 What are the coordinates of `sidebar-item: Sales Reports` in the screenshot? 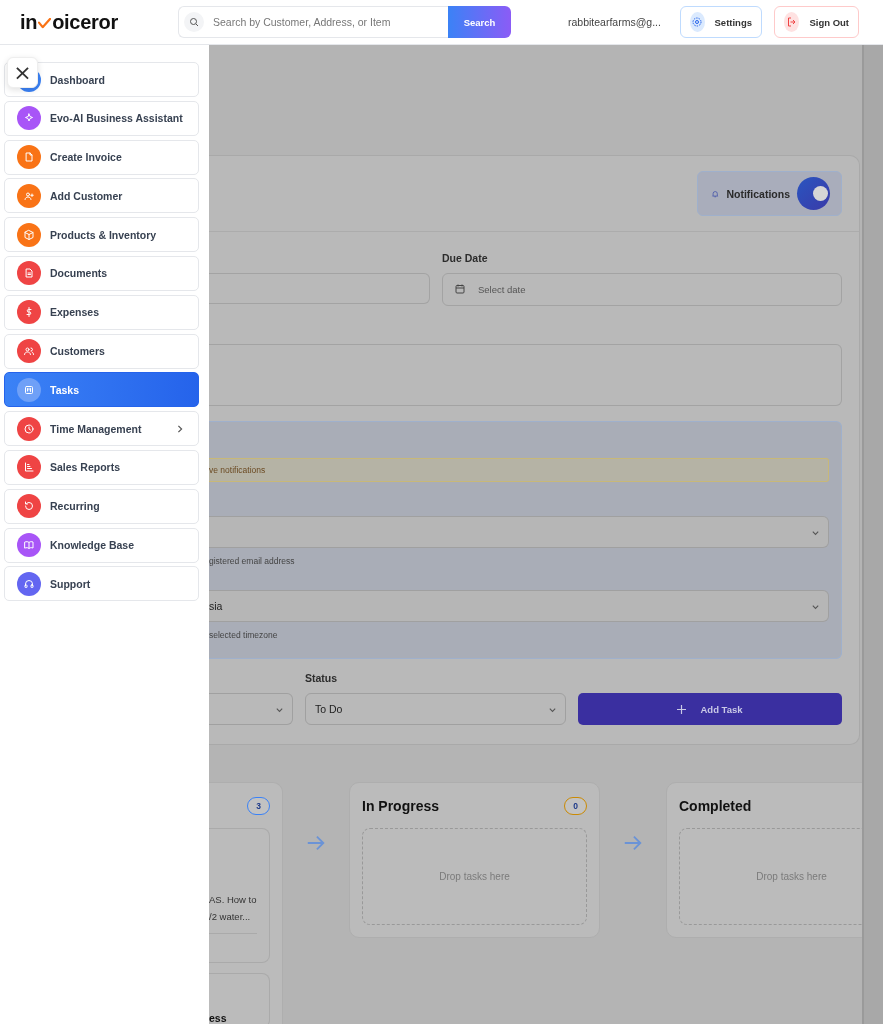 It's located at (101, 467).